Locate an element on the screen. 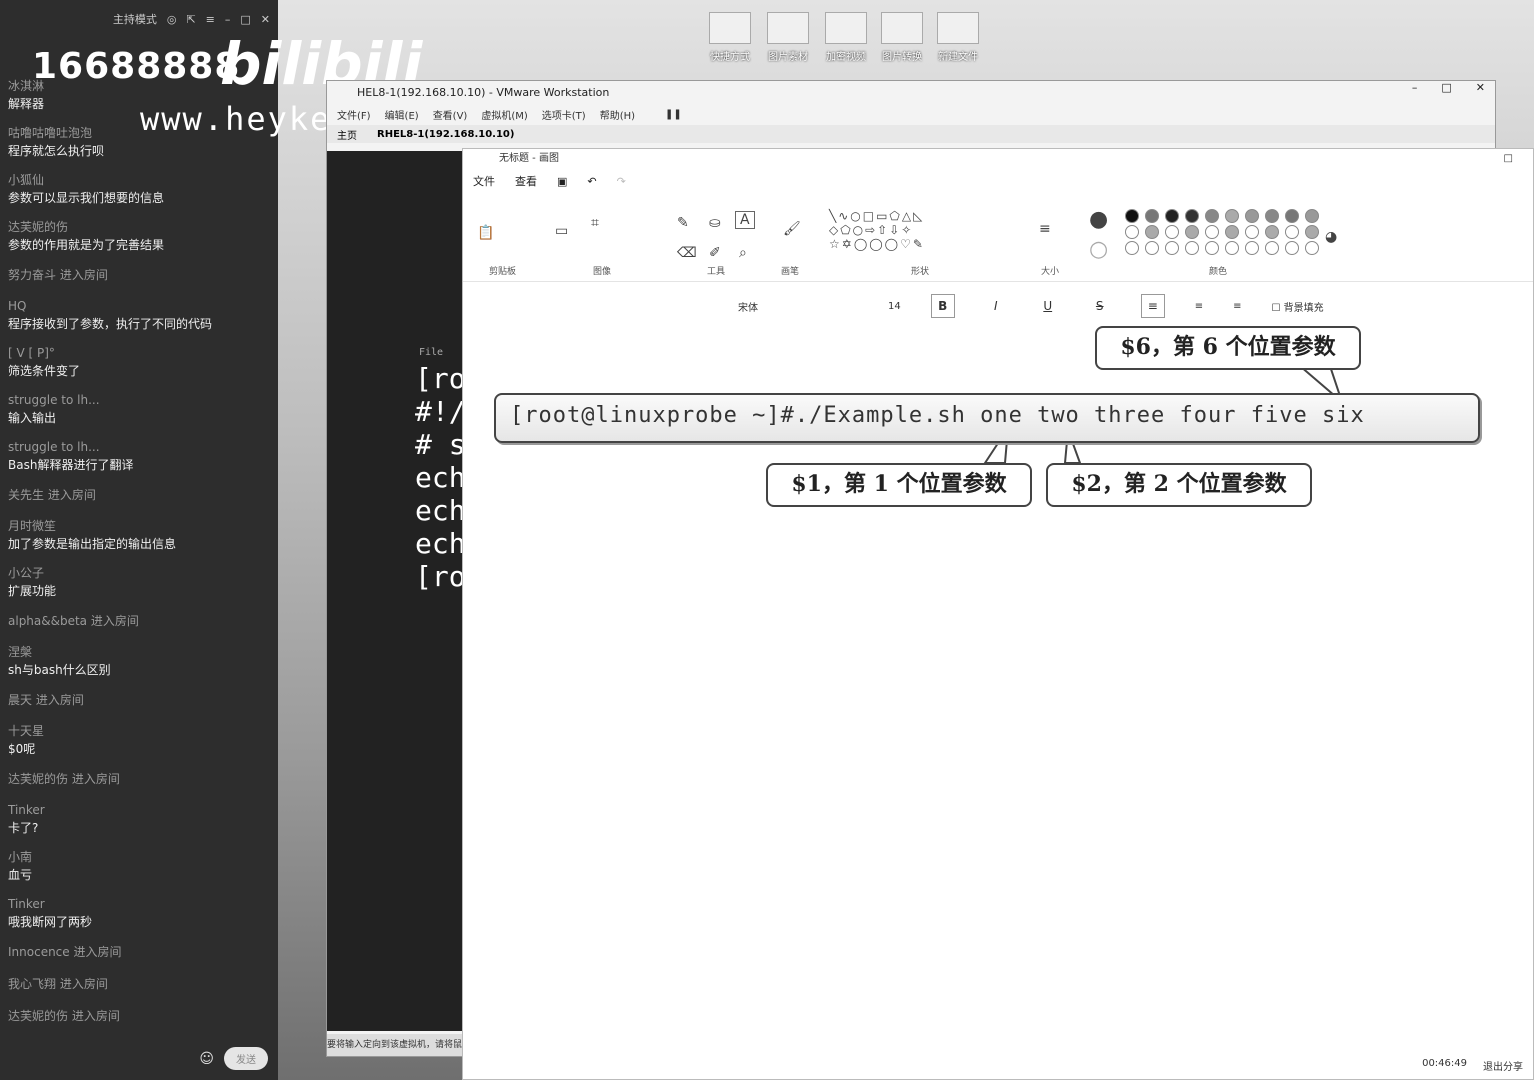  desktop-shortcut-5: 新建文件 is located at coordinates (958, 37).